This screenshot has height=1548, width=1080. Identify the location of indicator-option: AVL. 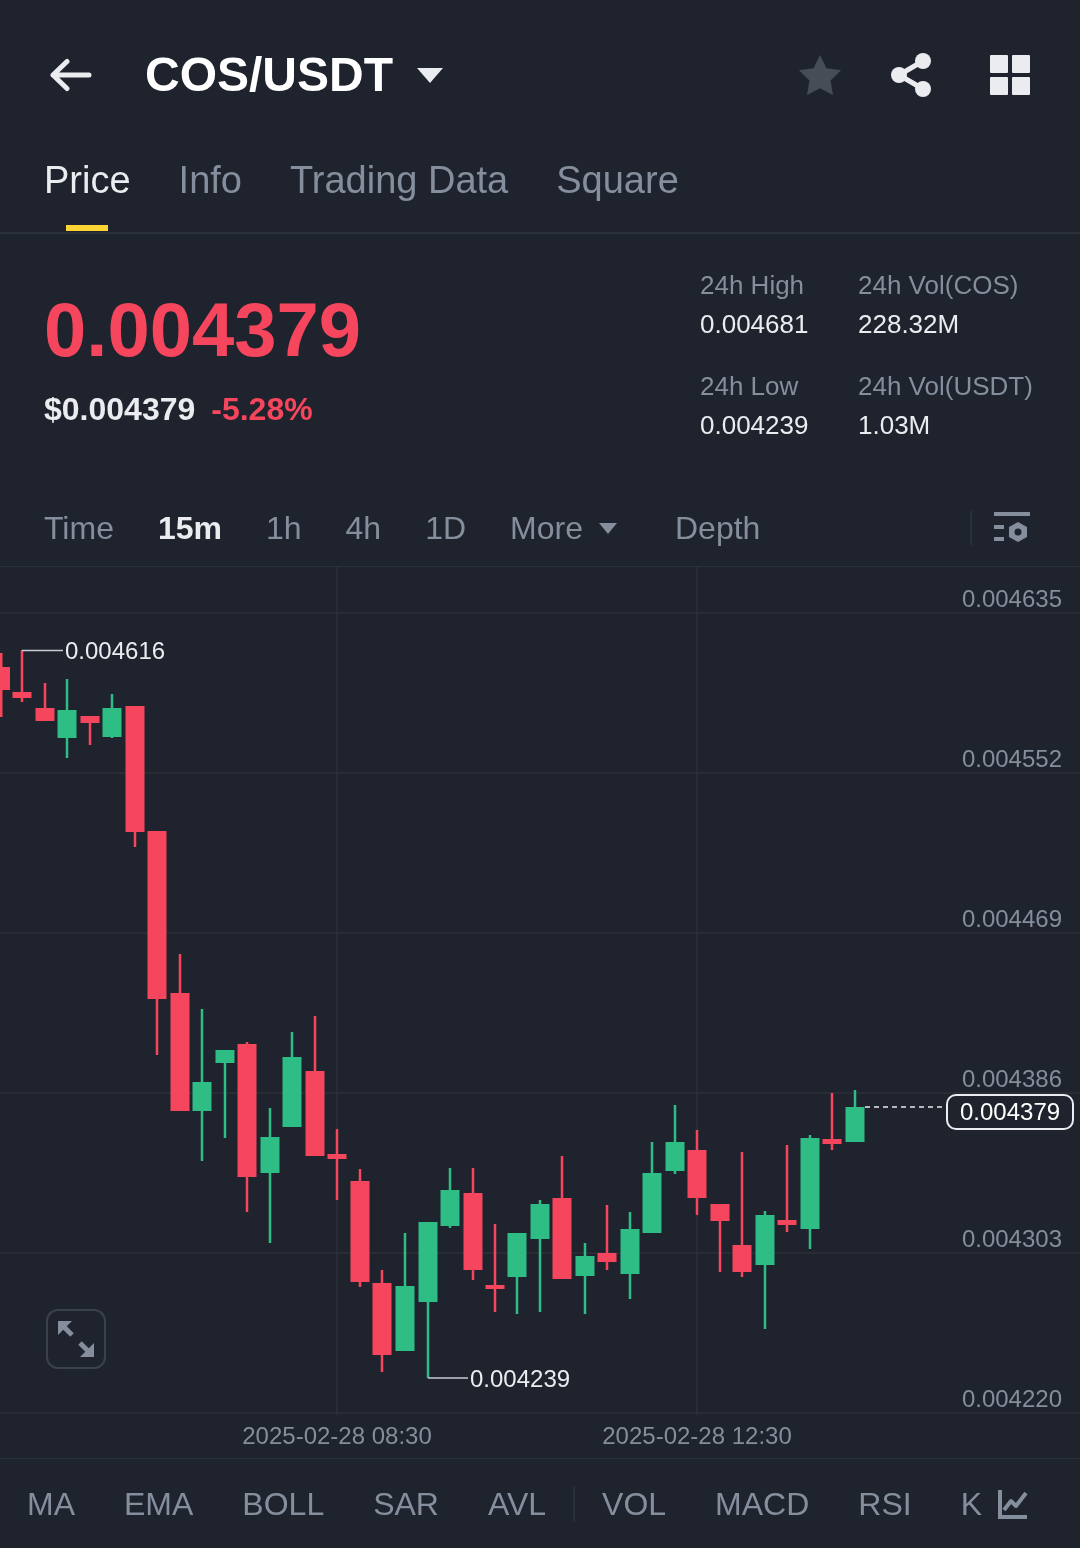
(517, 1503).